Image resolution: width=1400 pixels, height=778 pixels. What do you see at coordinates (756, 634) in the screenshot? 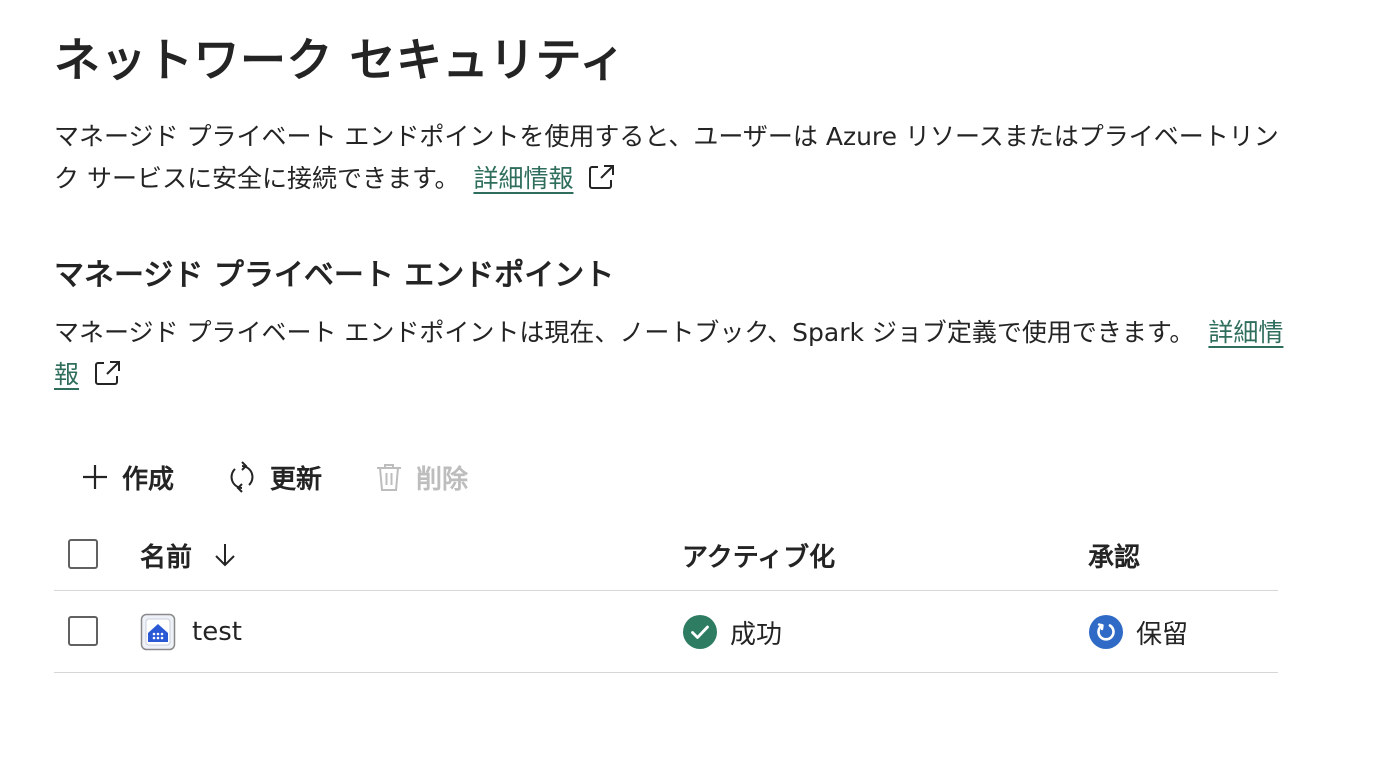
I see `activation-status-text: 成功` at bounding box center [756, 634].